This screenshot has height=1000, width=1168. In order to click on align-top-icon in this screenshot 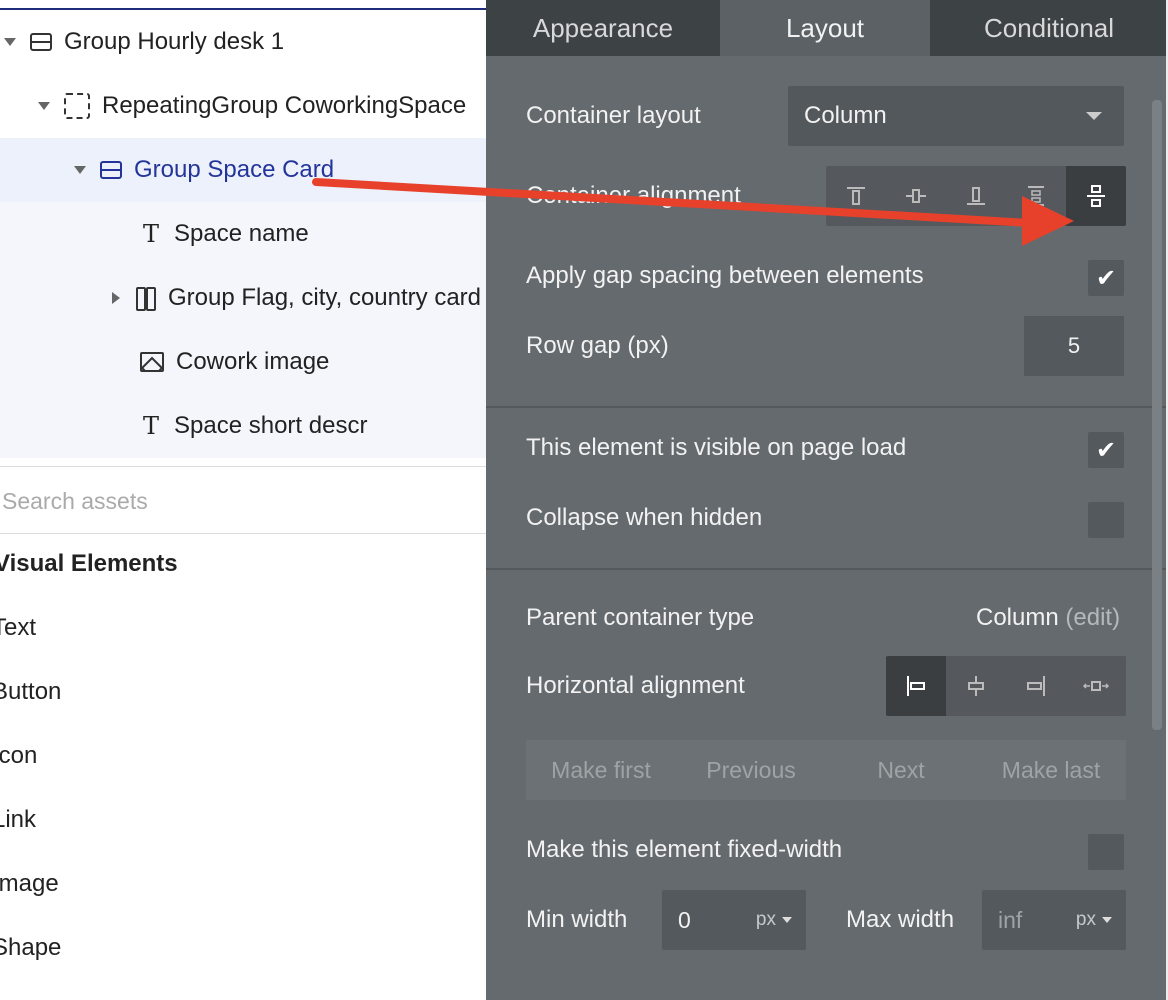, I will do `click(856, 196)`.